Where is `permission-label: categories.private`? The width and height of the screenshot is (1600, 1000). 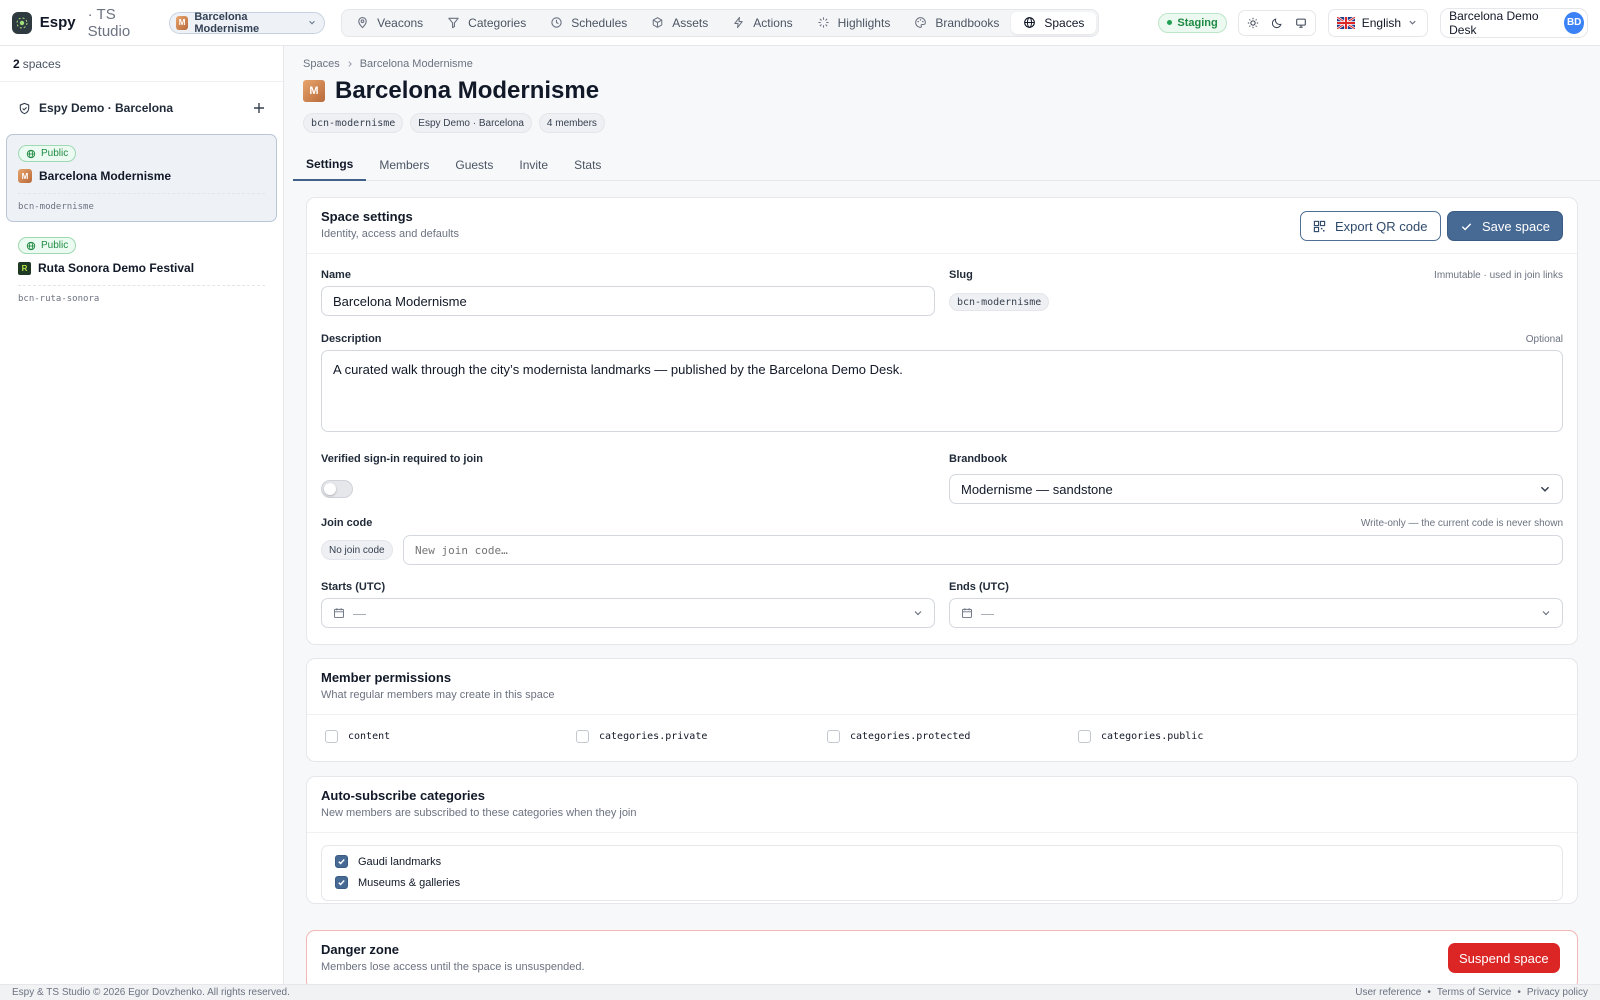 permission-label: categories.private is located at coordinates (653, 736).